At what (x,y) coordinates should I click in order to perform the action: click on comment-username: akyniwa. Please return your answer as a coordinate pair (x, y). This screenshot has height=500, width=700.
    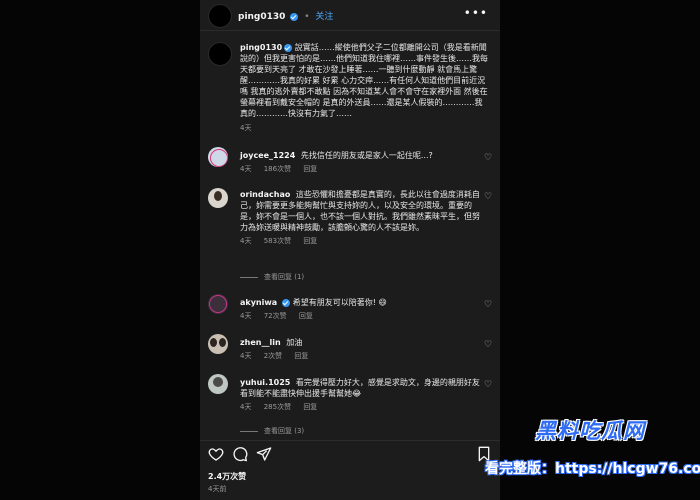
    Looking at the image, I should click on (258, 302).